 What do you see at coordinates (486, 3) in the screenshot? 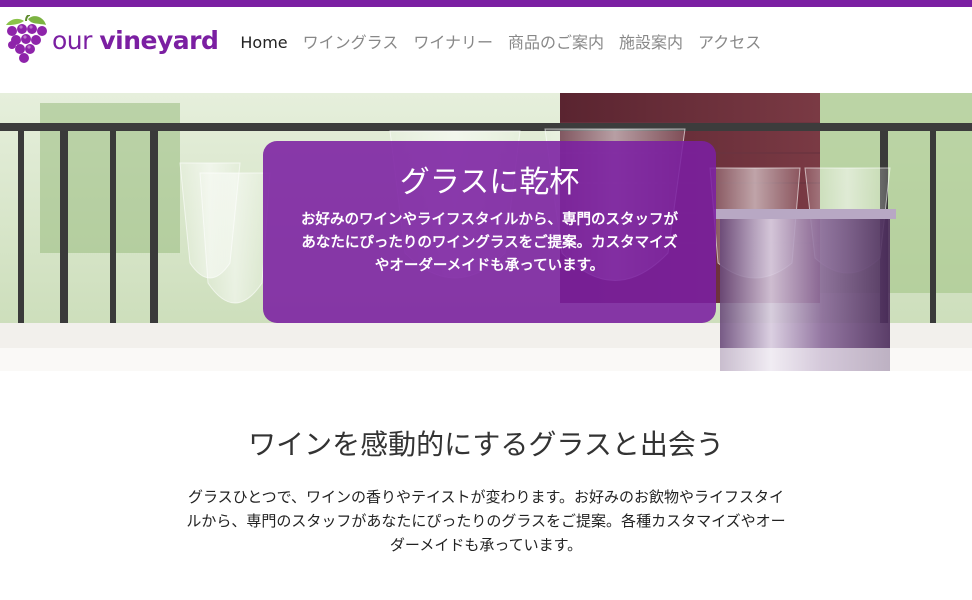
I see `top-accent-bar` at bounding box center [486, 3].